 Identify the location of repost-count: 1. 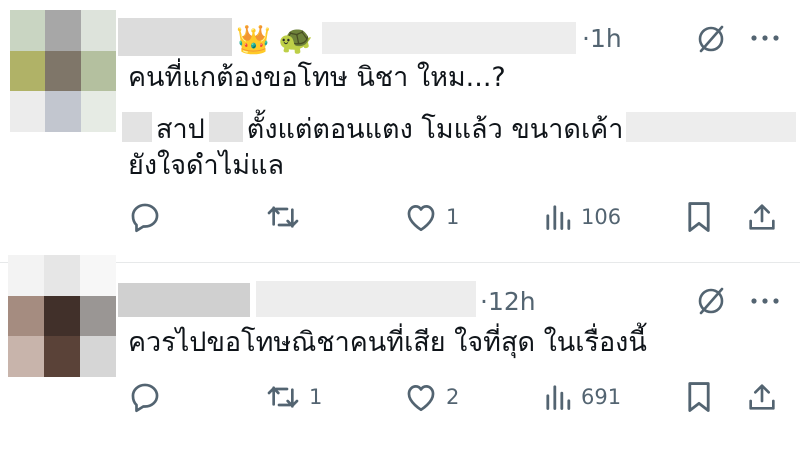
(316, 397).